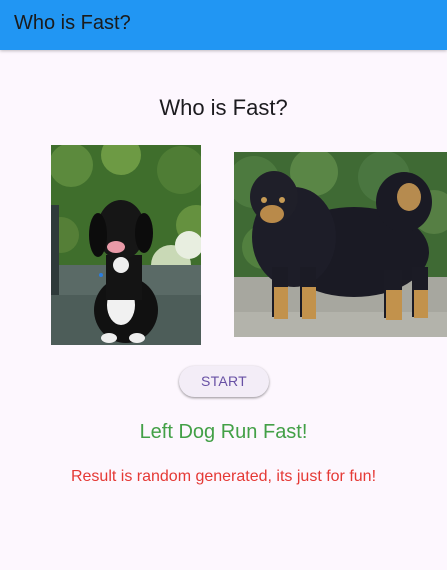 The image size is (447, 570). What do you see at coordinates (224, 381) in the screenshot?
I see `start-button: START` at bounding box center [224, 381].